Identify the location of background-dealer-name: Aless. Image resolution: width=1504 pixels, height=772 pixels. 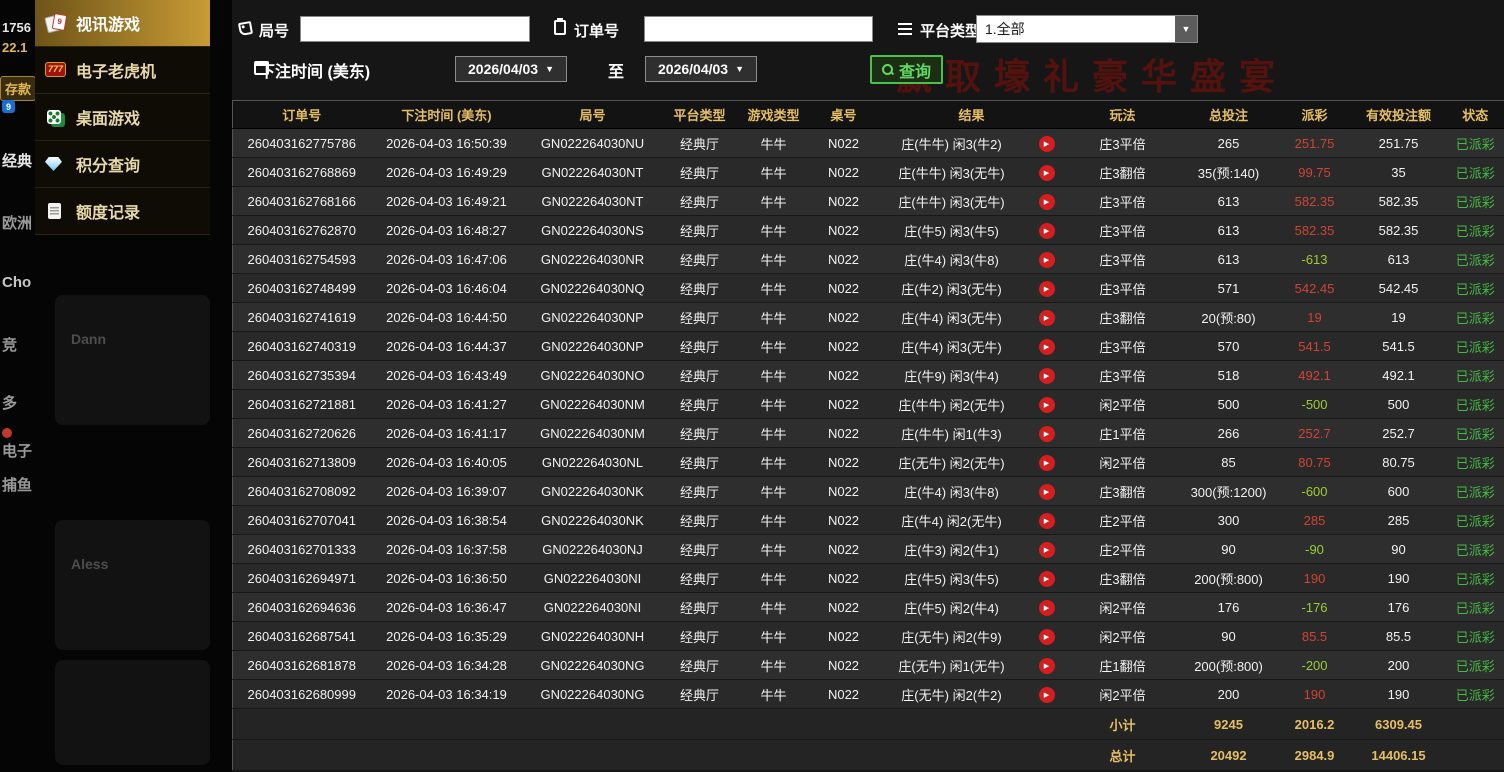
(90, 564).